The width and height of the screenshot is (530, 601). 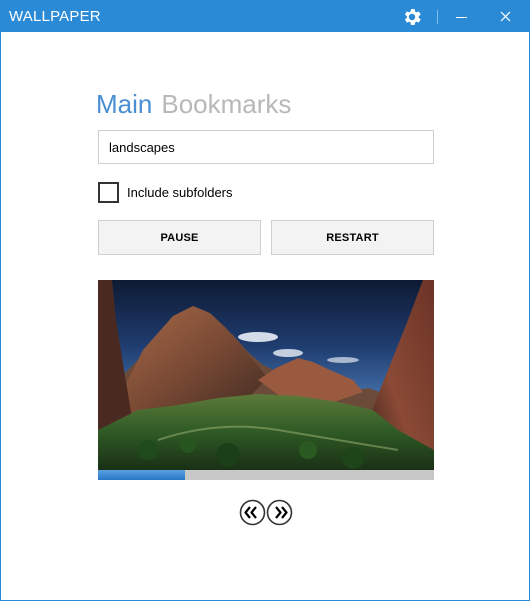 What do you see at coordinates (226, 104) in the screenshot?
I see `tab-bookmarks: Bookmarks` at bounding box center [226, 104].